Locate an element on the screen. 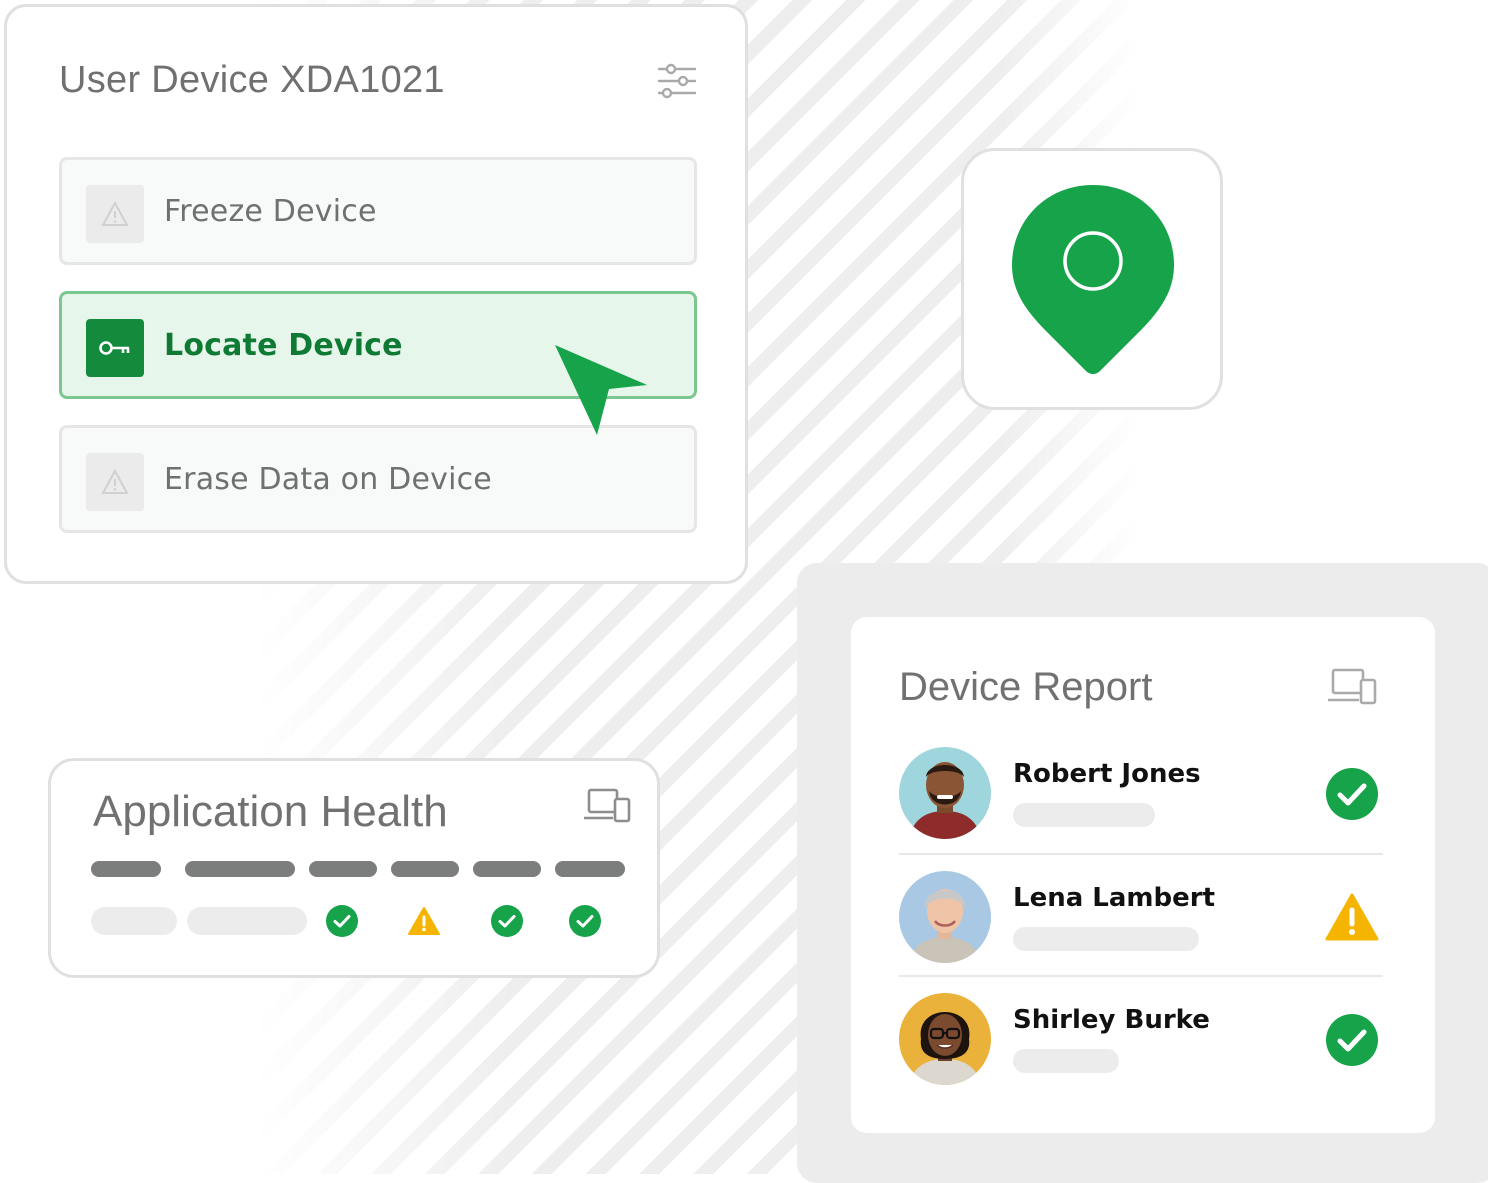 This screenshot has height=1183, width=1488. user-name: Shirley Burke is located at coordinates (1111, 1020).